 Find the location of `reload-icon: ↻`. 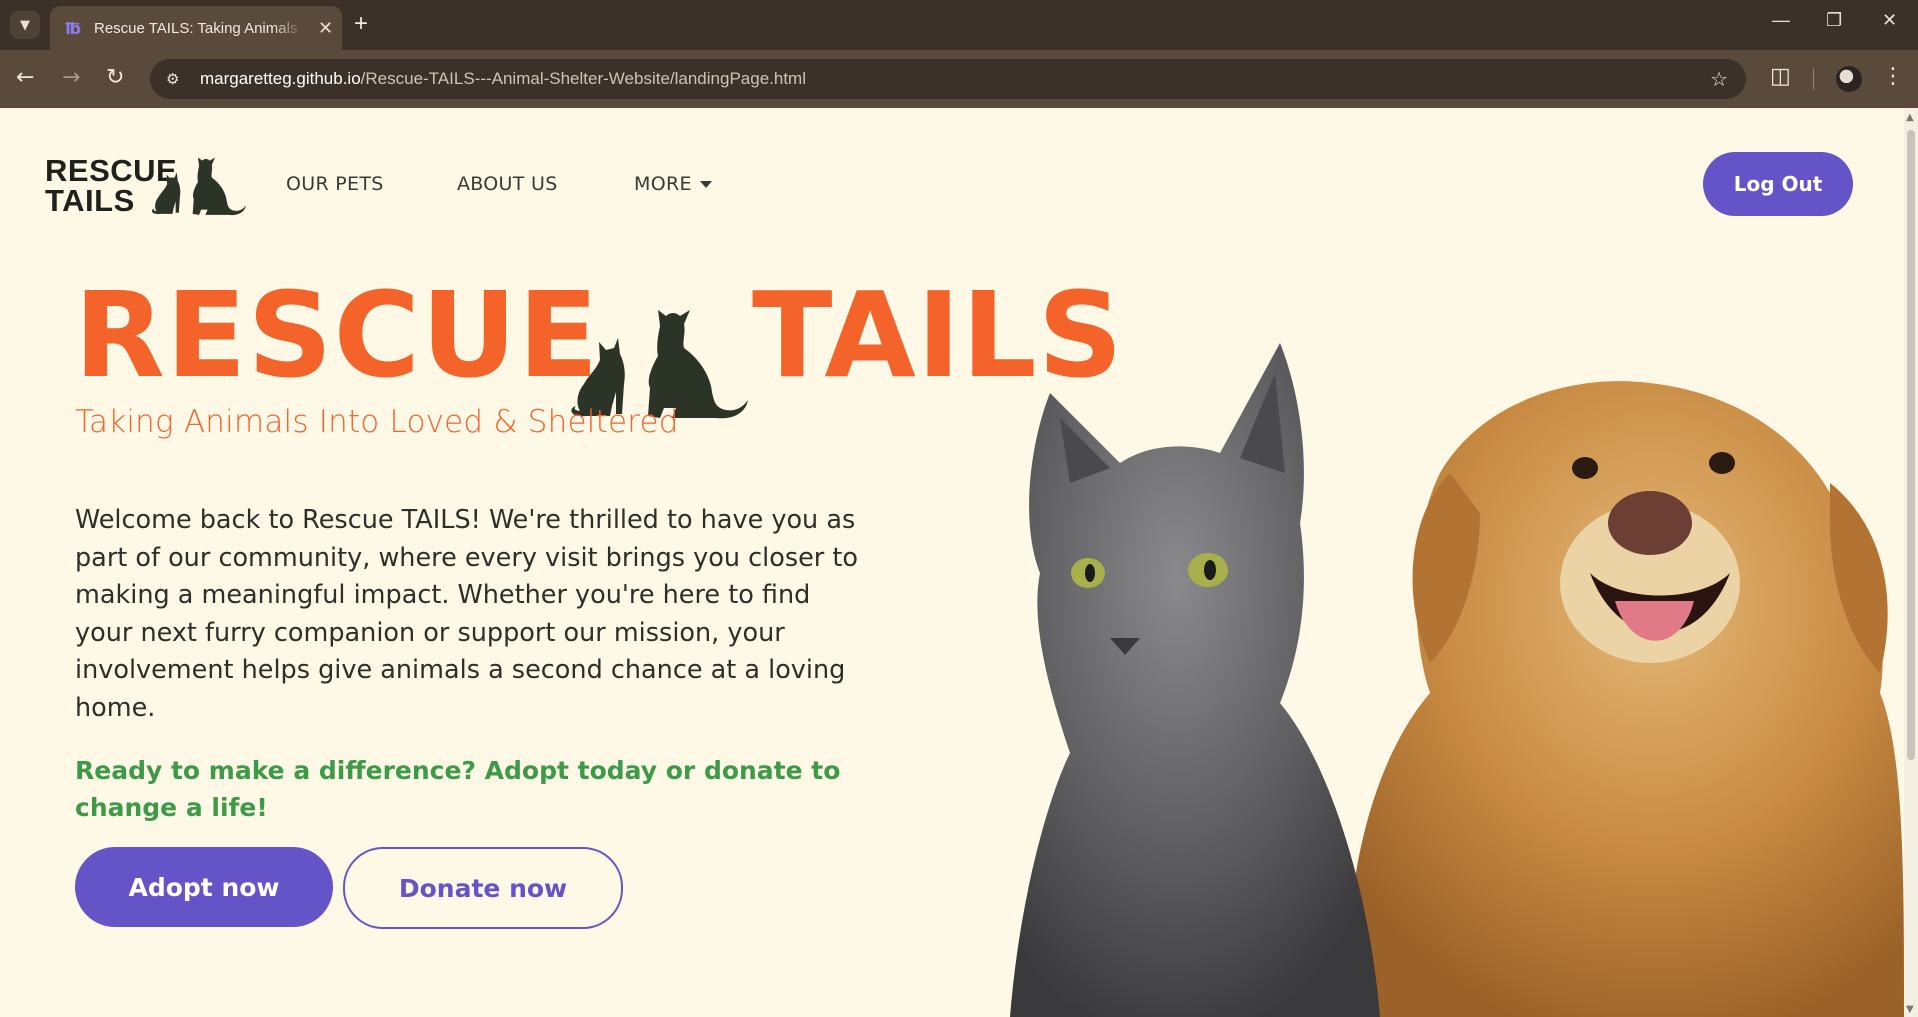

reload-icon: ↻ is located at coordinates (115, 77).